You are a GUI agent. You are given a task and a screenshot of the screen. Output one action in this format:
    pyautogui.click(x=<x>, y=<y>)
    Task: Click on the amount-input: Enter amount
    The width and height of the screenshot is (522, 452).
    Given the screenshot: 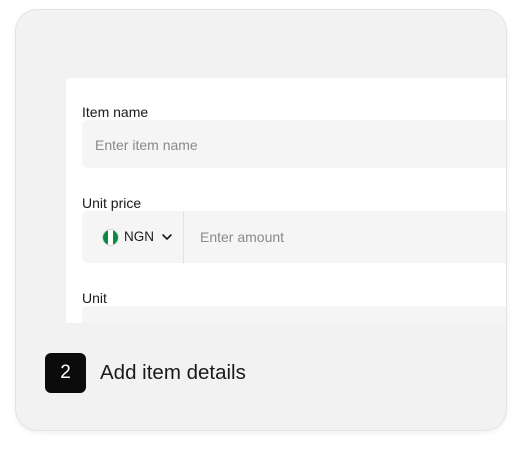 What is the action you would take?
    pyautogui.click(x=242, y=237)
    